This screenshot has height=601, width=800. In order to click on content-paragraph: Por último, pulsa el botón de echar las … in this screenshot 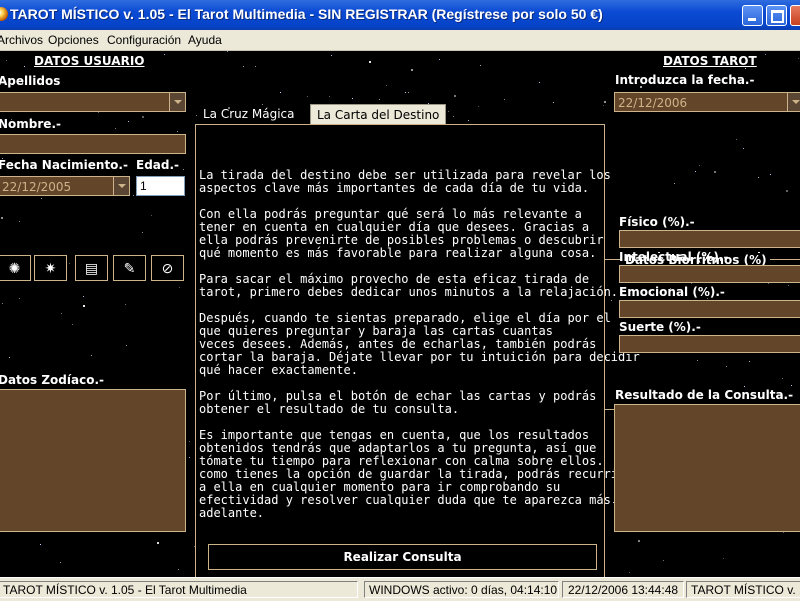, I will do `click(399, 403)`.